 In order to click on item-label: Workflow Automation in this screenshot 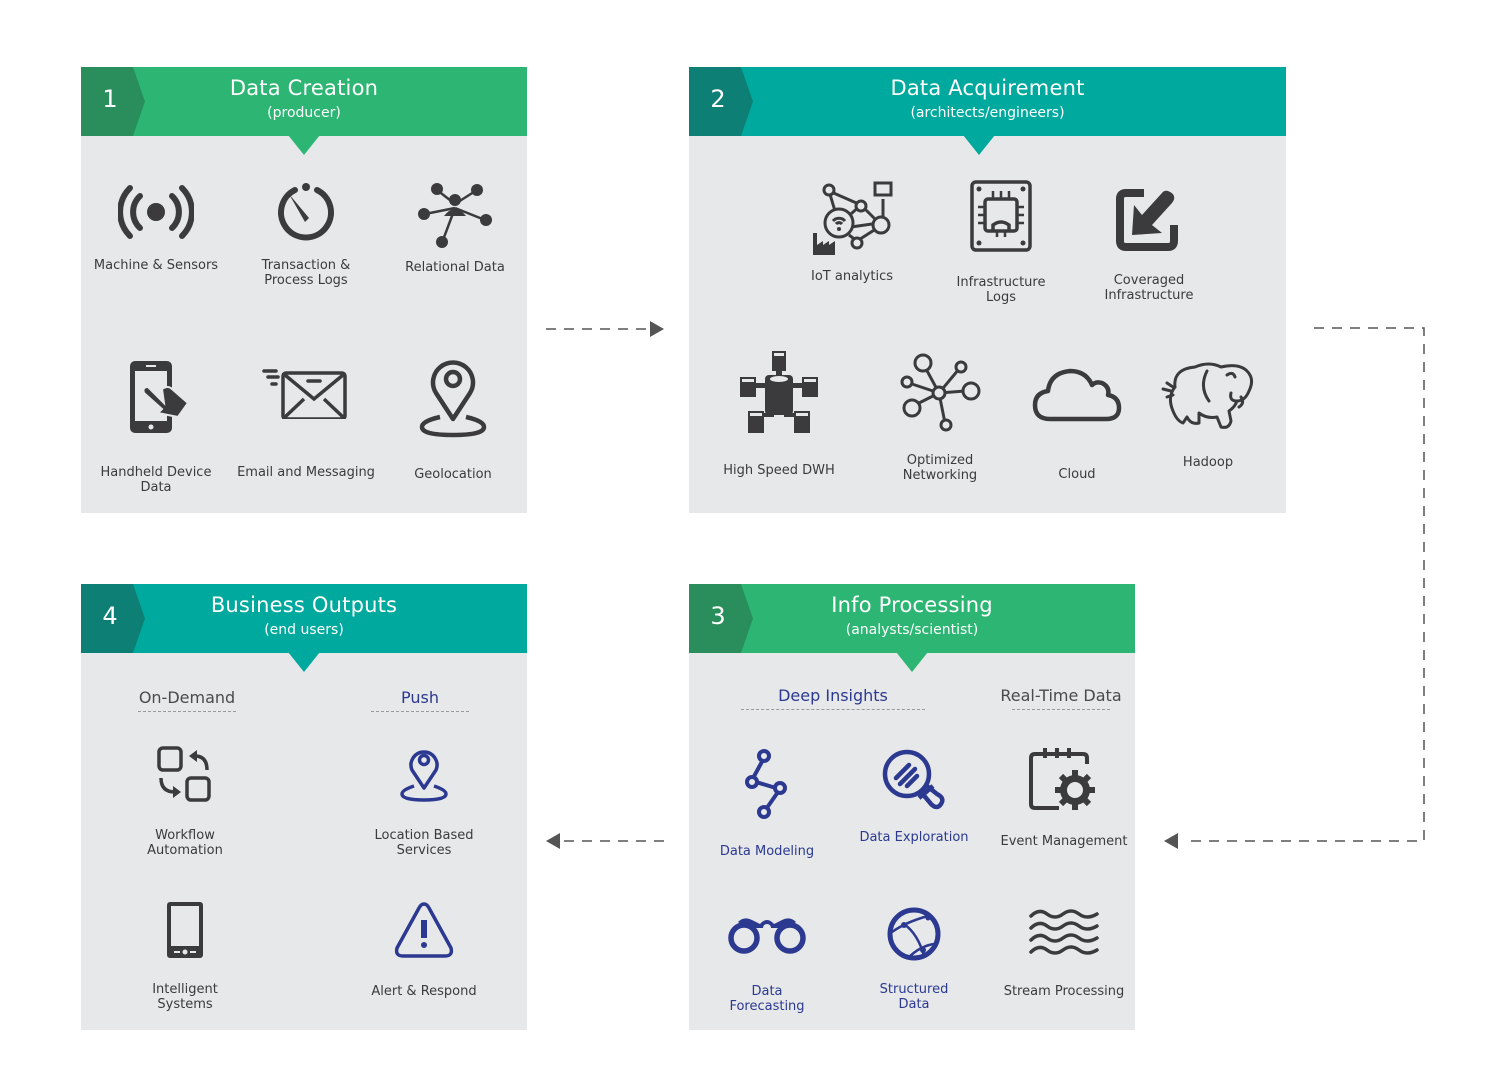, I will do `click(185, 843)`.